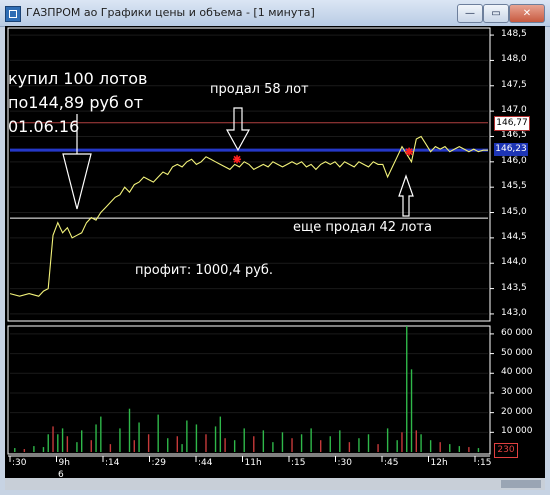  I want to click on volume-tick-label: 20 000, so click(517, 411).